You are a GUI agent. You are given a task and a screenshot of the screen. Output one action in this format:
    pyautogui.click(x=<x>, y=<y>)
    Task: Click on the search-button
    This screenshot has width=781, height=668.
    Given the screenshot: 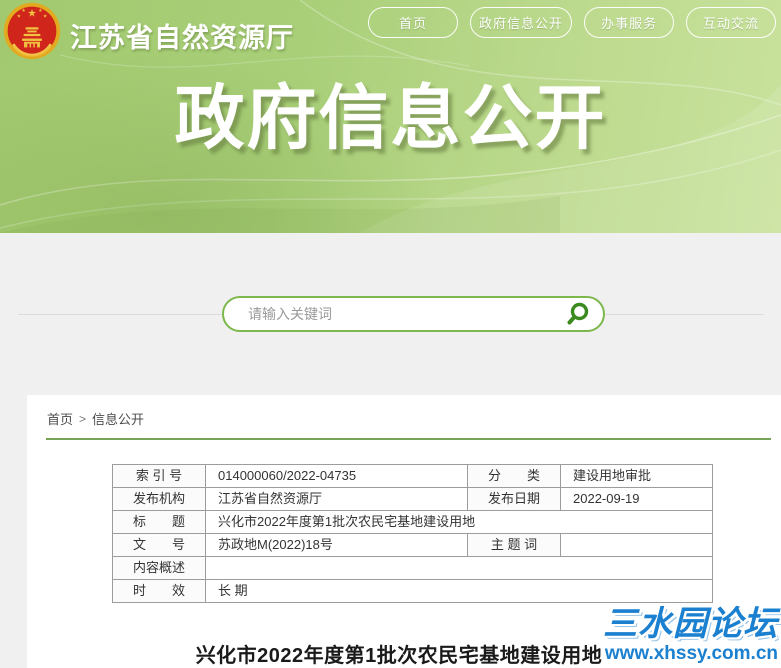 What is the action you would take?
    pyautogui.click(x=583, y=314)
    